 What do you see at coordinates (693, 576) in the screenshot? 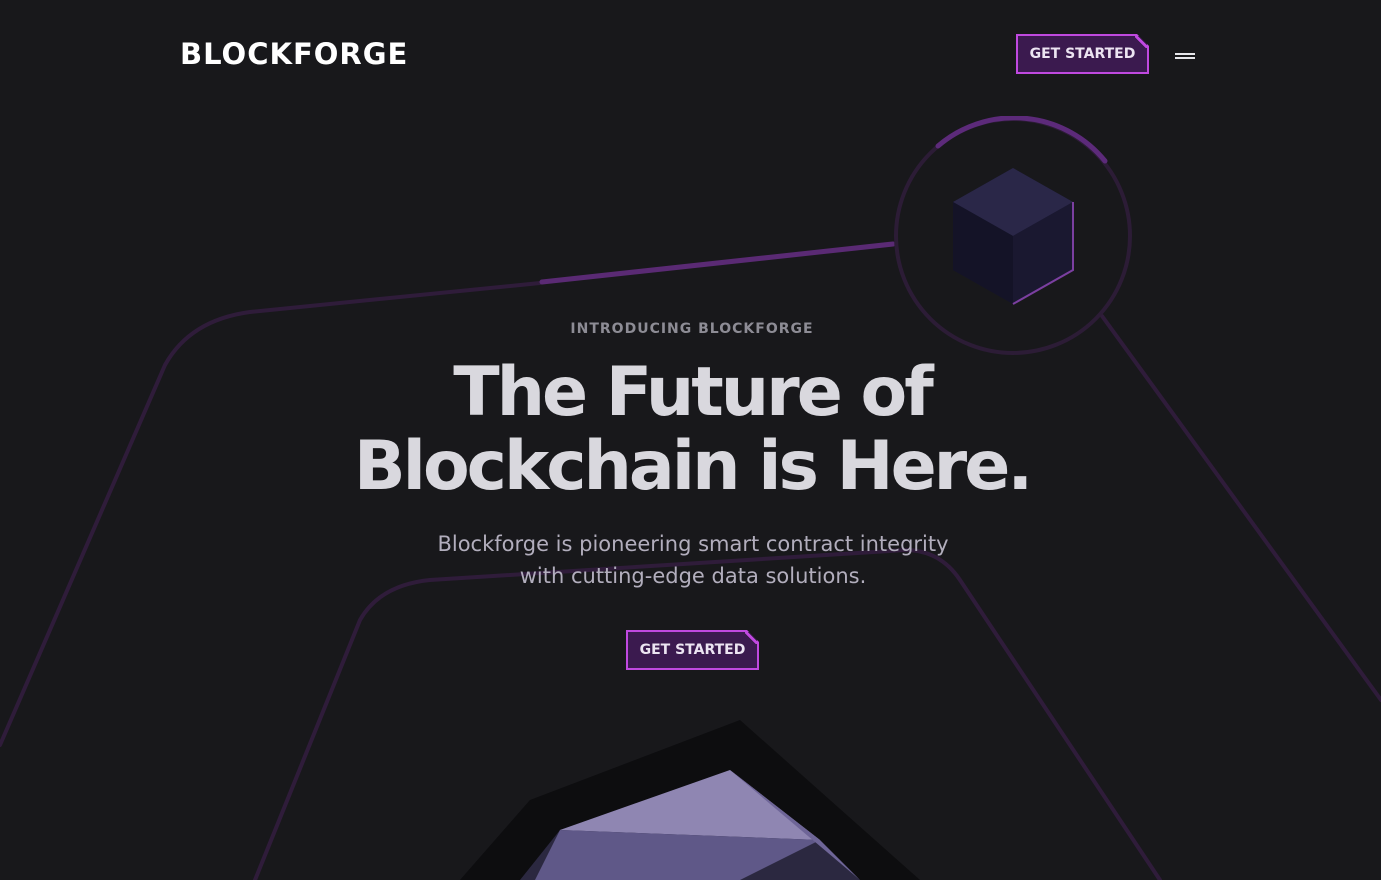
I see `subtext-line-2: with cutting-edge data solutions.` at bounding box center [693, 576].